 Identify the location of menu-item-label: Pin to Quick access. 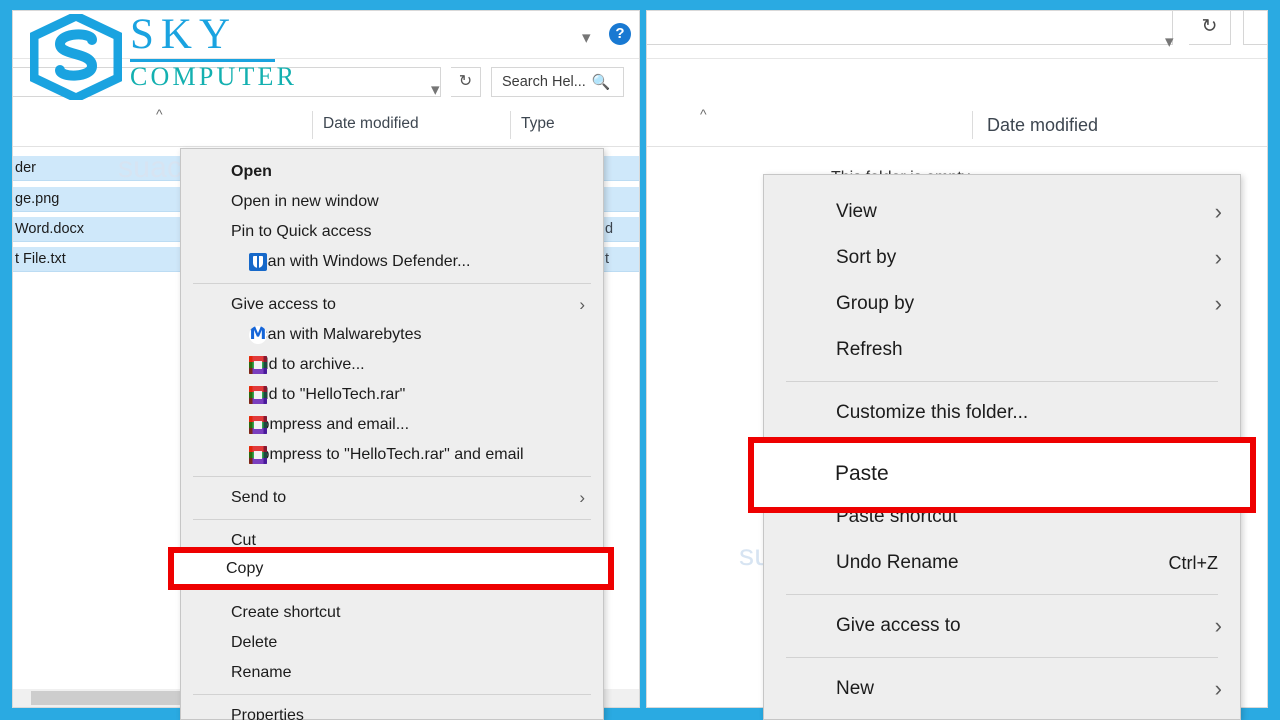
(301, 231).